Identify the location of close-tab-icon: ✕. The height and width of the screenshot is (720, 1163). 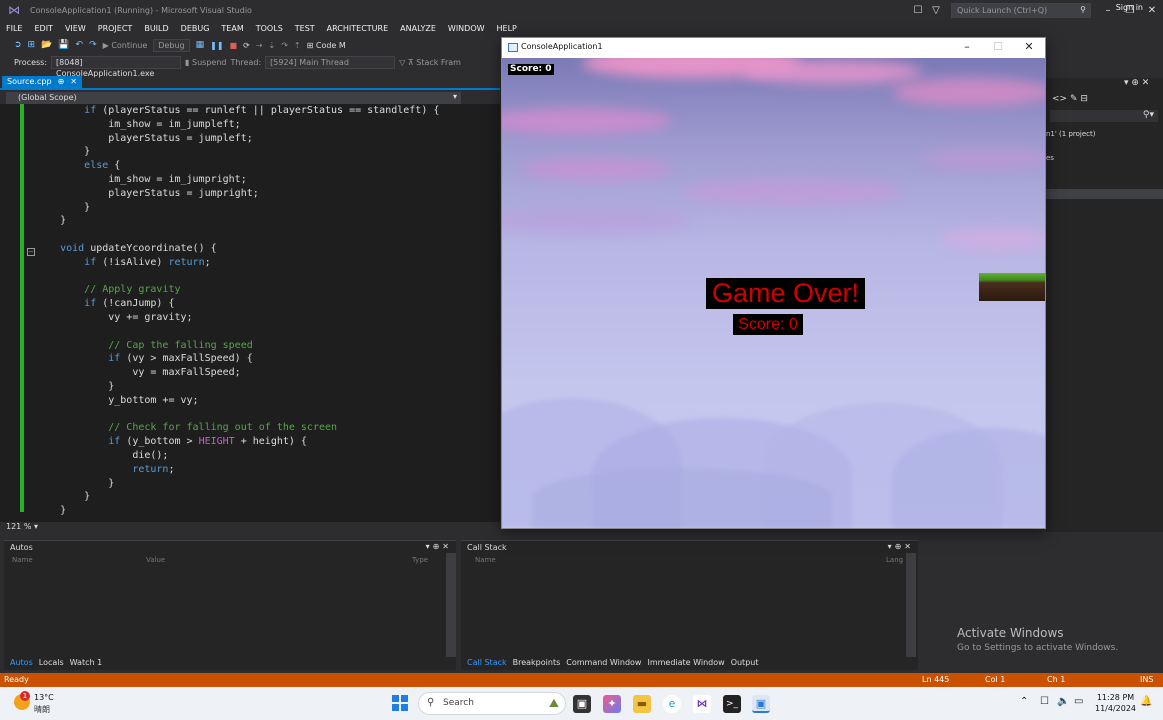
(73, 83).